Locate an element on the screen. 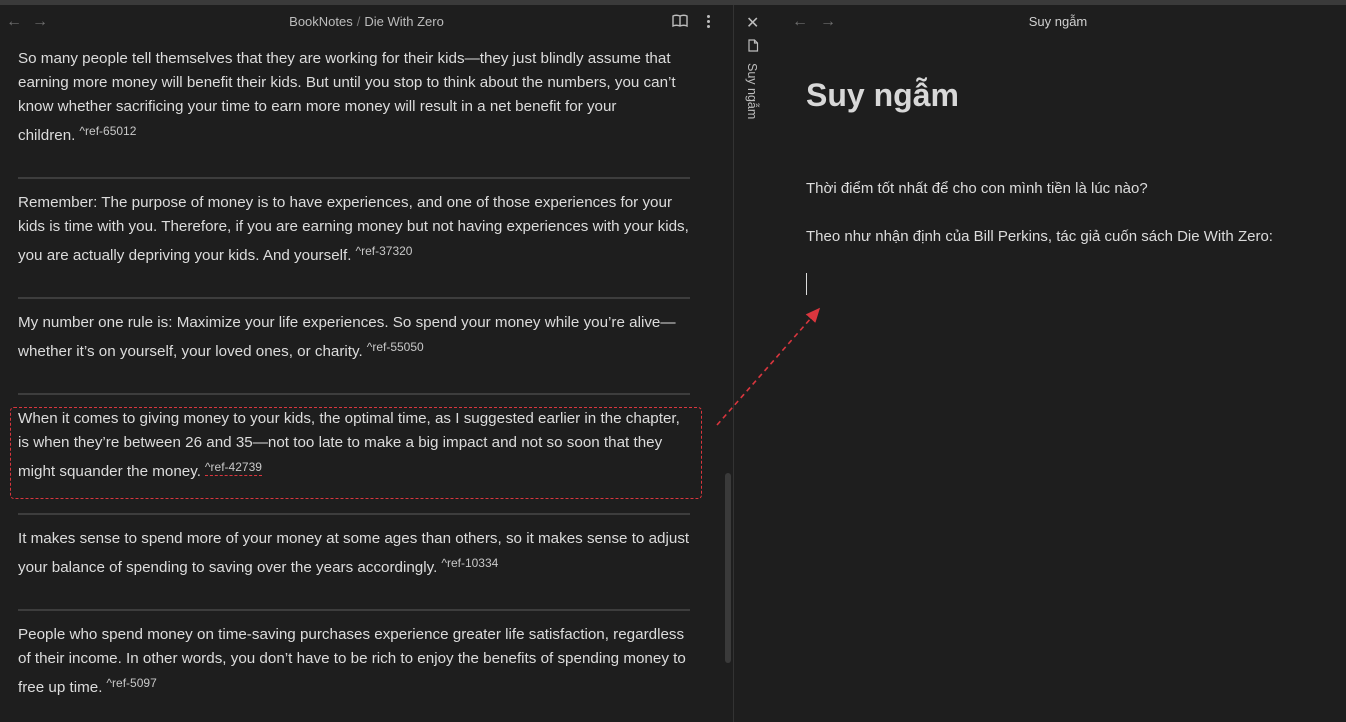  breadcrumb: BookNotes / Die With Zero is located at coordinates (366, 21).